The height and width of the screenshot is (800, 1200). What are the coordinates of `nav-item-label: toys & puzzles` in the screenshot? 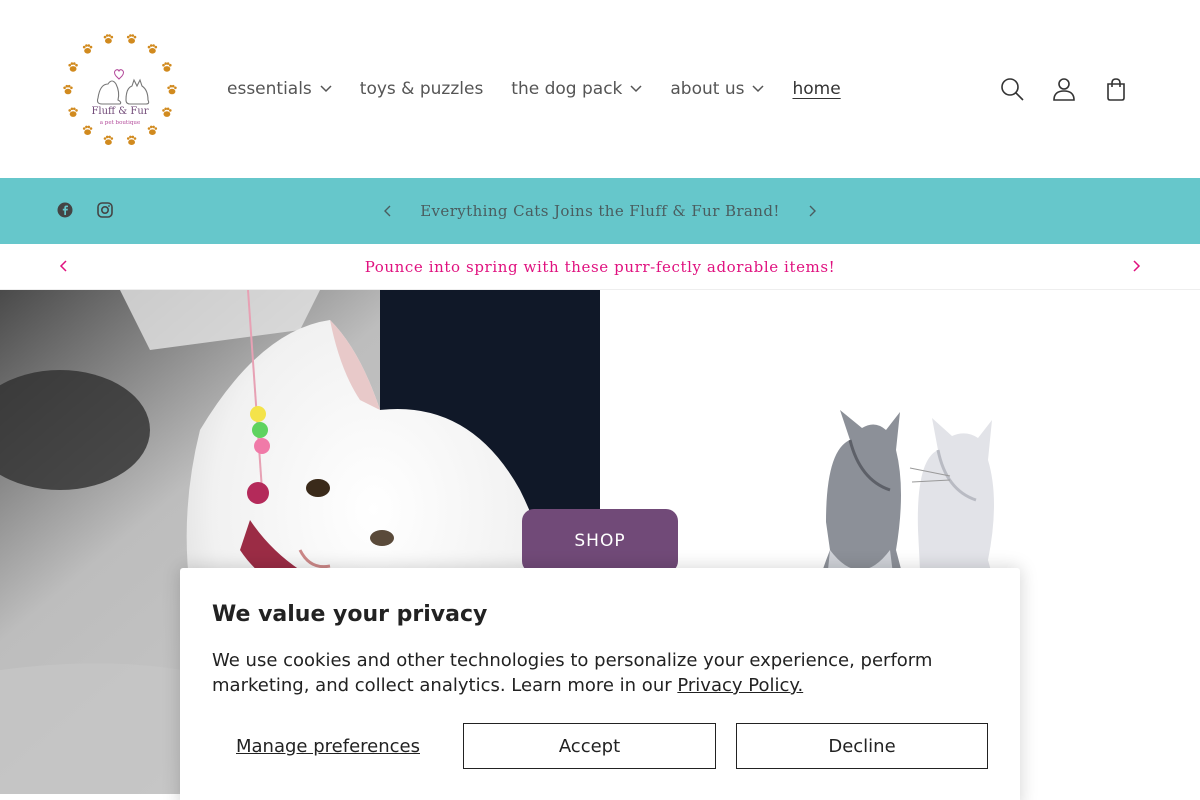 It's located at (421, 89).